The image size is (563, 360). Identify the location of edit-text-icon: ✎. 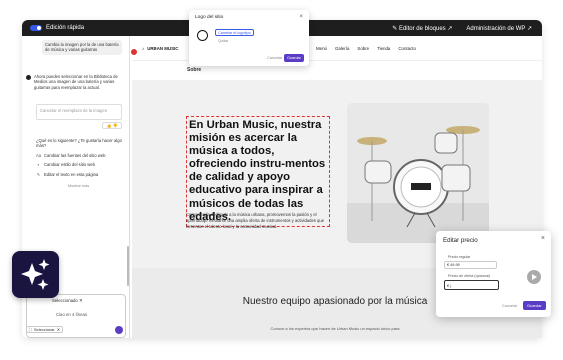
(38, 174).